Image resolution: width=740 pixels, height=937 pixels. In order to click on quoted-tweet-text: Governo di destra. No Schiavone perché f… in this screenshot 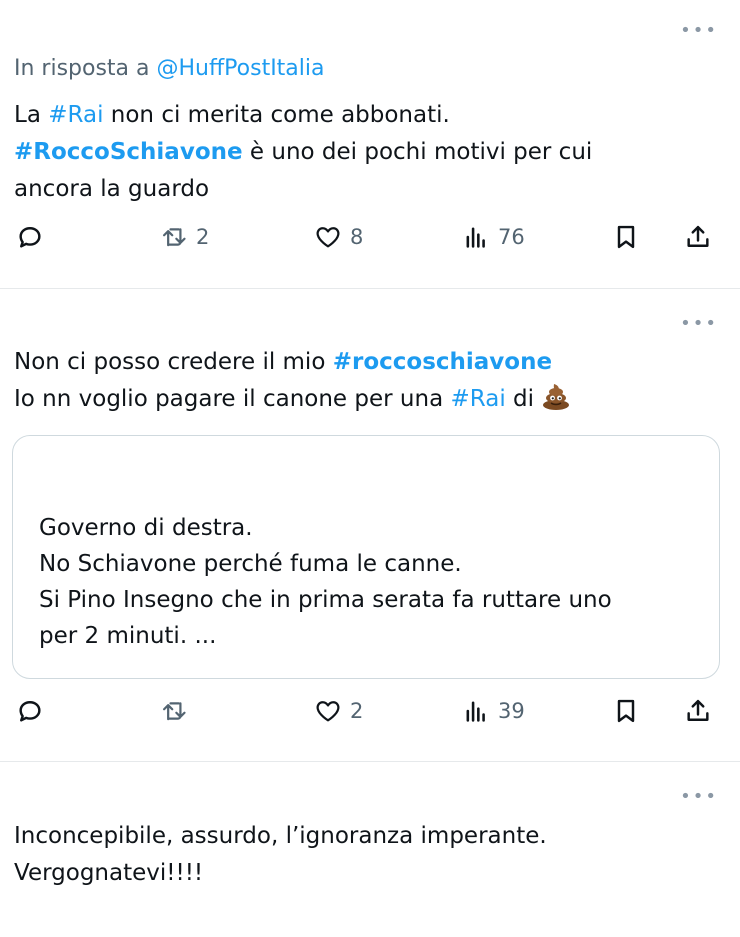, I will do `click(325, 582)`.